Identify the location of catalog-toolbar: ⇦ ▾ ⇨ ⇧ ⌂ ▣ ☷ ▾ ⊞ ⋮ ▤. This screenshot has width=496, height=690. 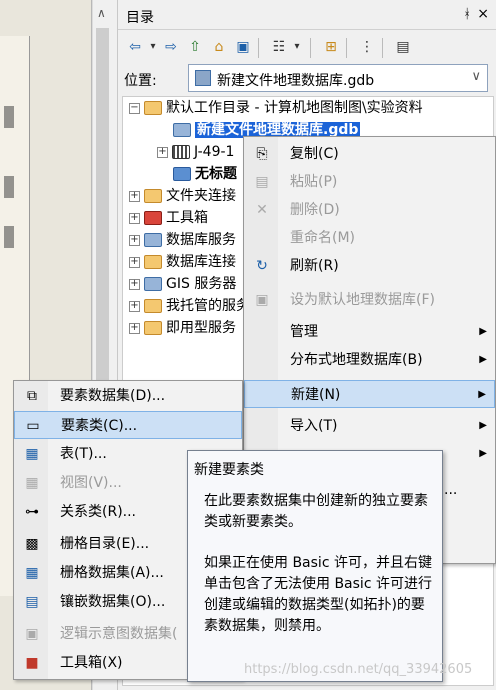
(307, 47).